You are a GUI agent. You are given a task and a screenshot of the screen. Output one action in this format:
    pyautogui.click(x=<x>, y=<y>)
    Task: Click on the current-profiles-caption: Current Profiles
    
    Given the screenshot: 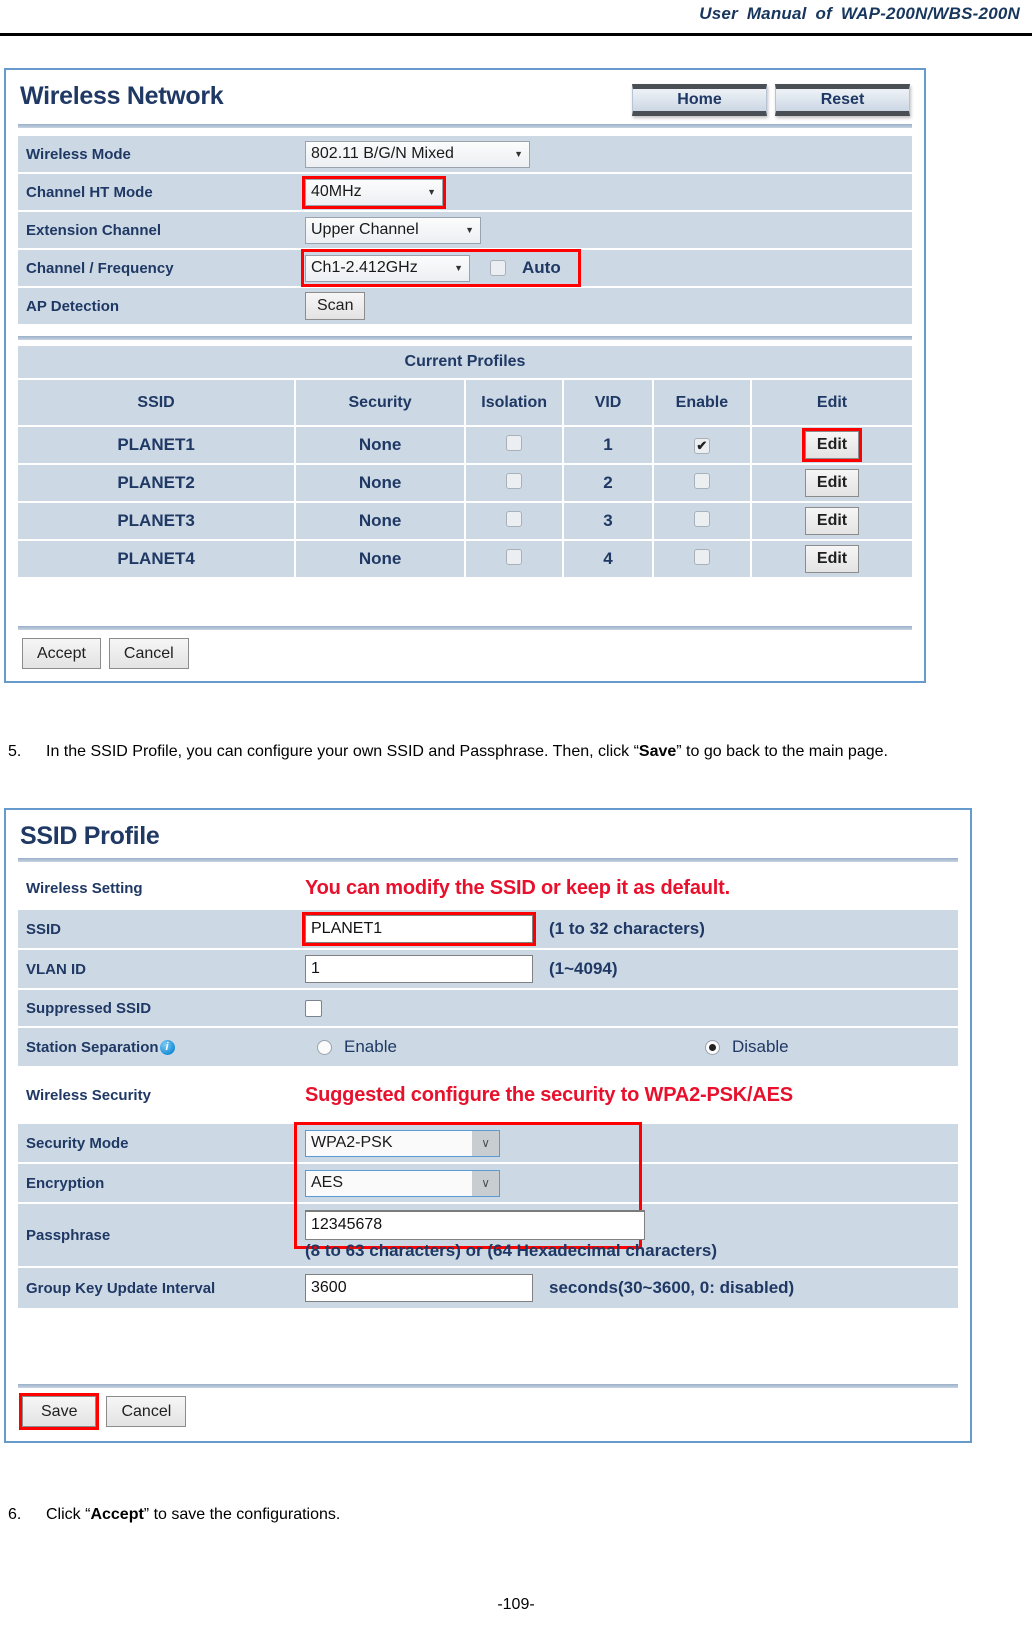 What is the action you would take?
    pyautogui.click(x=465, y=363)
    